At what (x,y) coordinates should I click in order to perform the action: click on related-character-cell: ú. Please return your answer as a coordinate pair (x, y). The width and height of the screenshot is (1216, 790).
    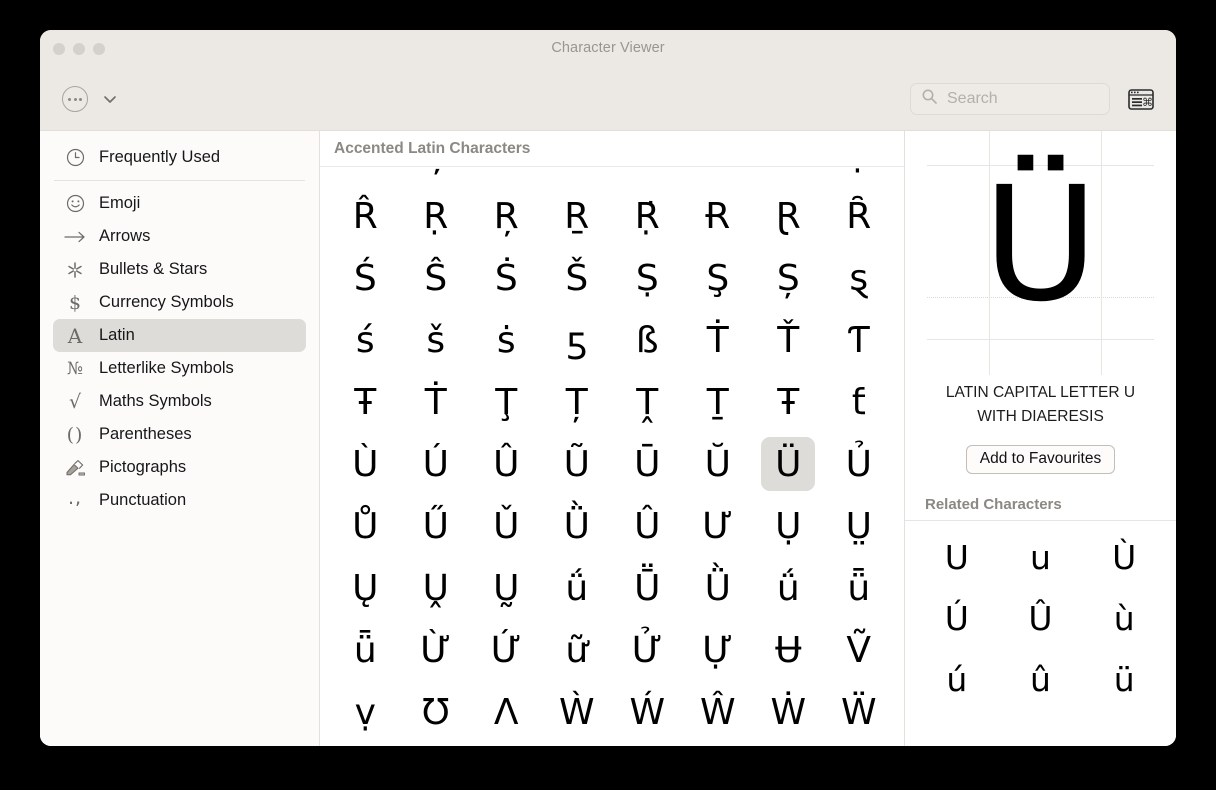
    Looking at the image, I should click on (957, 679).